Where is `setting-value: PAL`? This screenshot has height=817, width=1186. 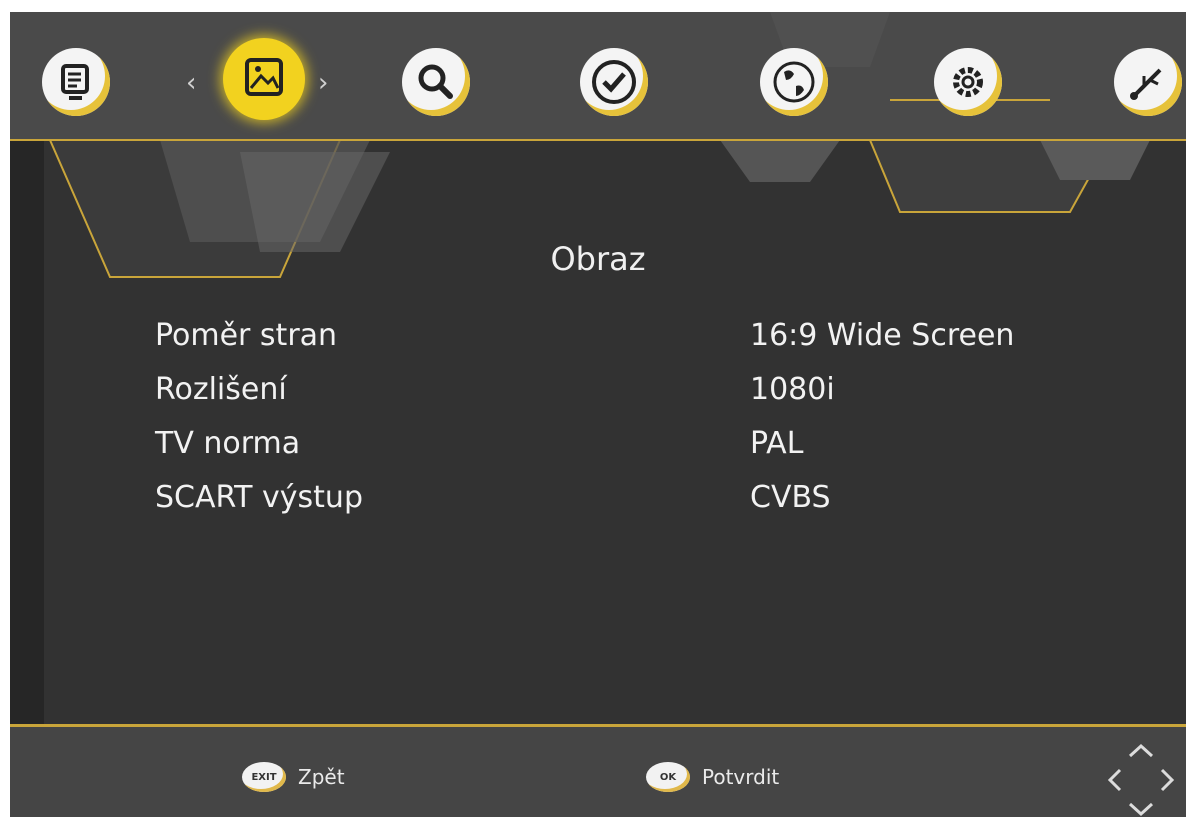 setting-value: PAL is located at coordinates (777, 443).